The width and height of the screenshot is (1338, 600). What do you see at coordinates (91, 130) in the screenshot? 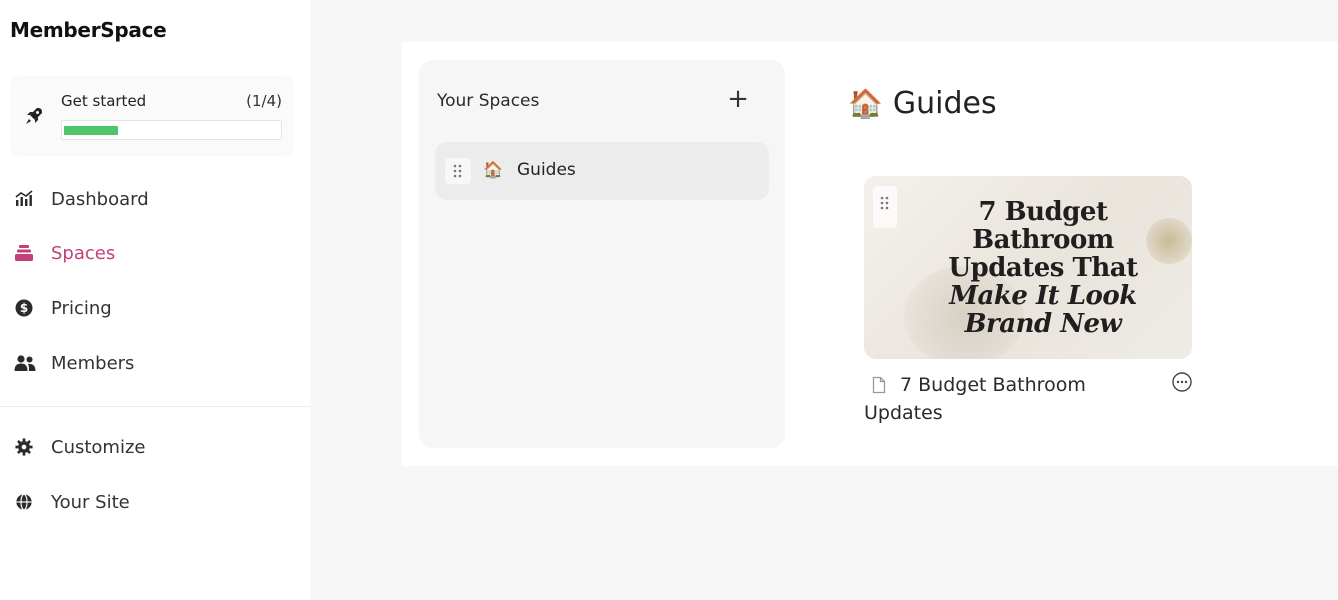
I see `get-started-progress-fill` at bounding box center [91, 130].